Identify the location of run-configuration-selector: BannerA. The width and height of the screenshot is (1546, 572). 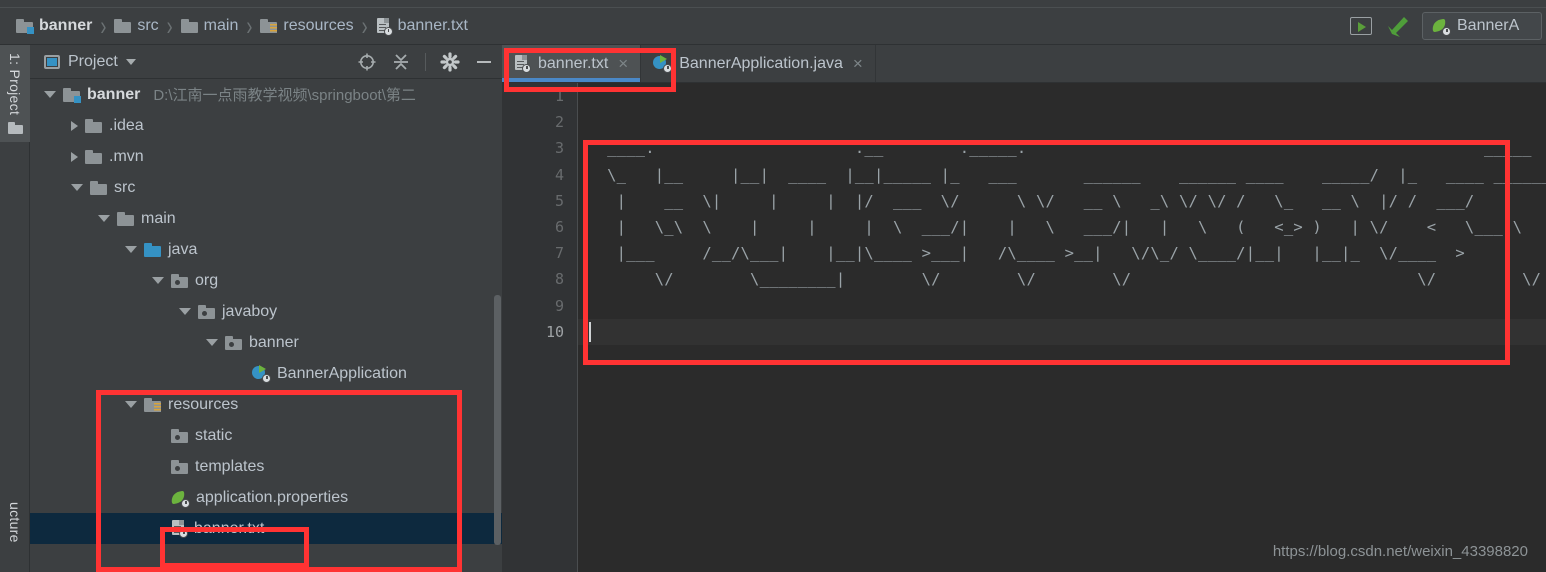
(1482, 26).